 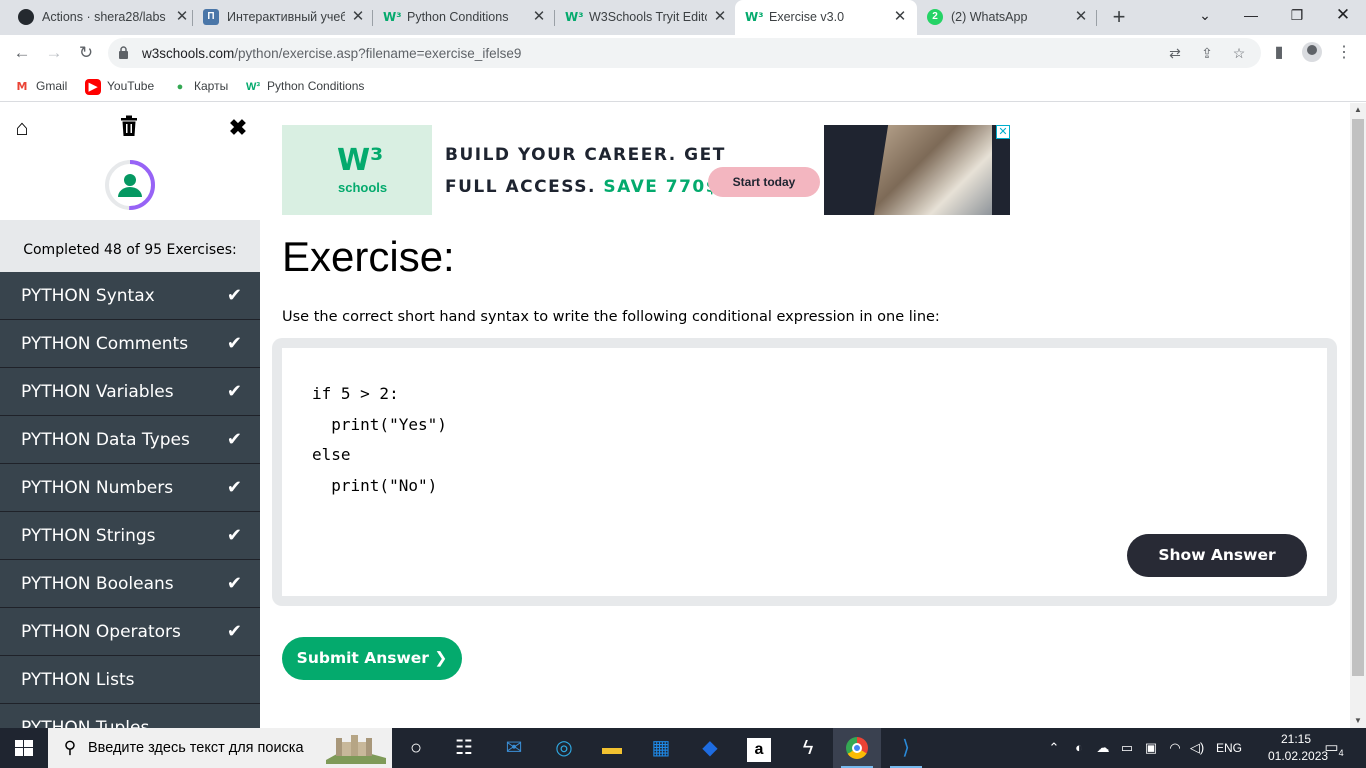 What do you see at coordinates (100, 17) in the screenshot?
I see `tab-github-actions: Actions · shera28/labs ✕` at bounding box center [100, 17].